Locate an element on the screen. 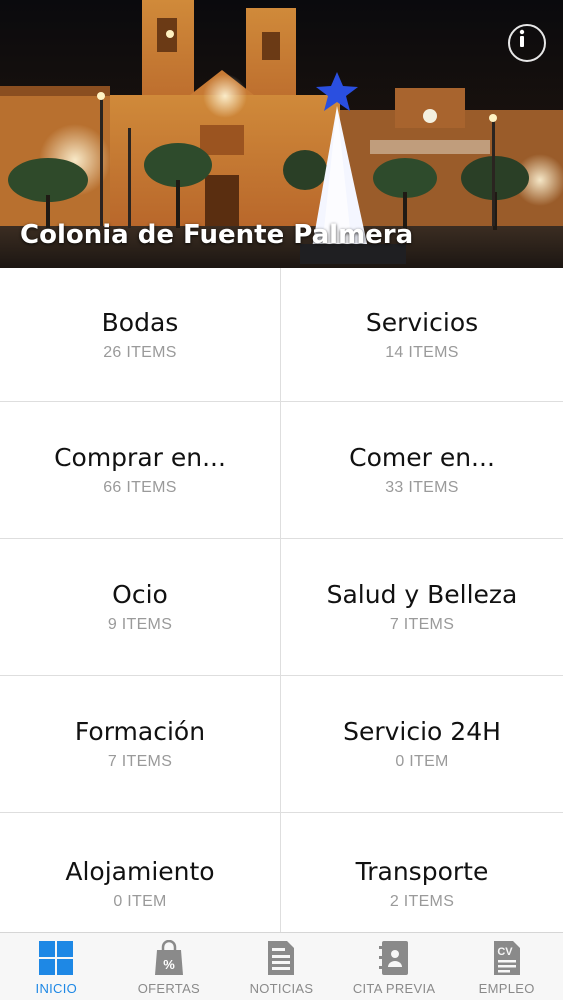 This screenshot has height=1000, width=563. shopping-bag-icon: % is located at coordinates (168, 957).